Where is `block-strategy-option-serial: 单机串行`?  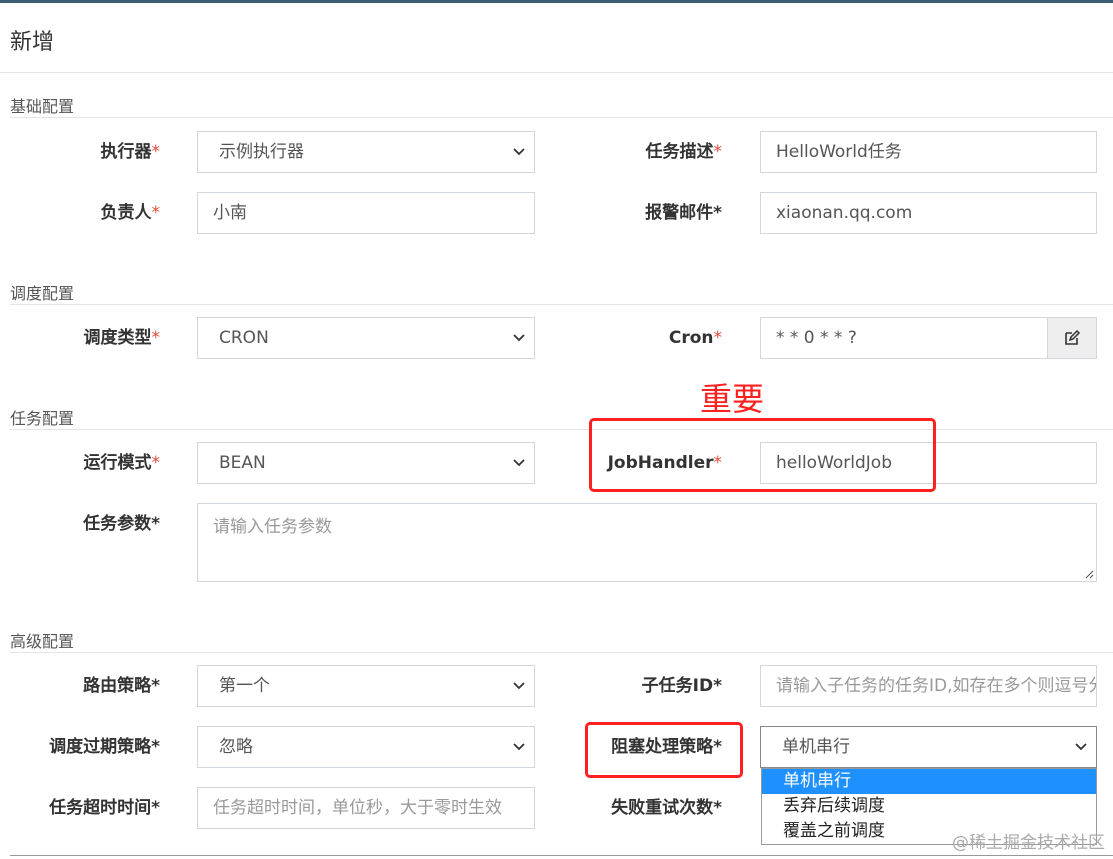
block-strategy-option-serial: 单机串行 is located at coordinates (929, 781).